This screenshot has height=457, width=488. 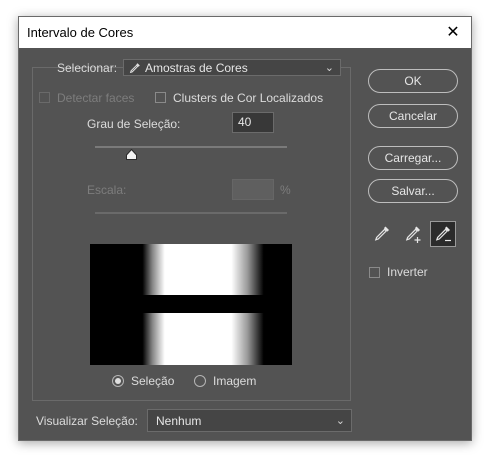 What do you see at coordinates (118, 381) in the screenshot?
I see `selection-radio` at bounding box center [118, 381].